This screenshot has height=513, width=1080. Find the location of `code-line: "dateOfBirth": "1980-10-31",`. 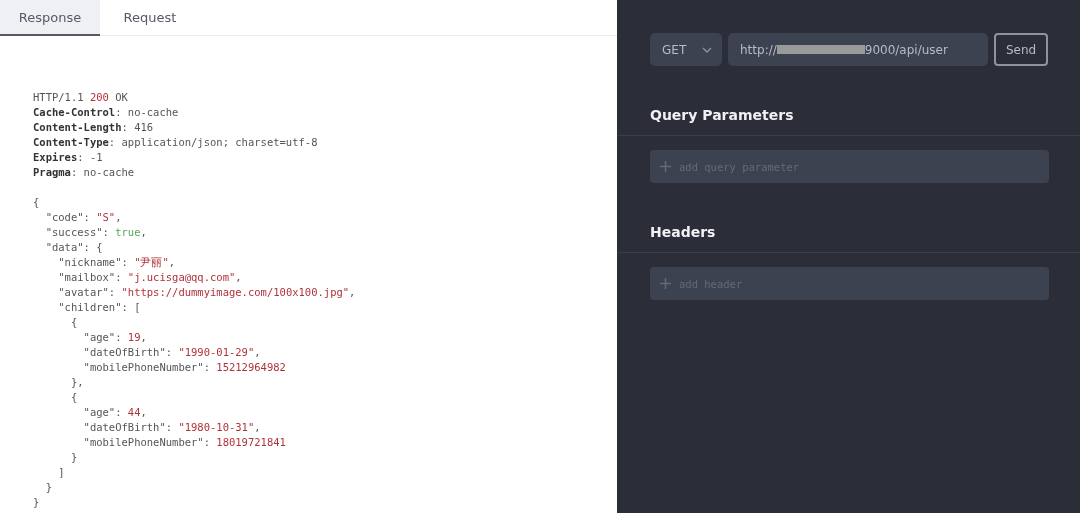

code-line: "dateOfBirth": "1980-10-31", is located at coordinates (171, 427).